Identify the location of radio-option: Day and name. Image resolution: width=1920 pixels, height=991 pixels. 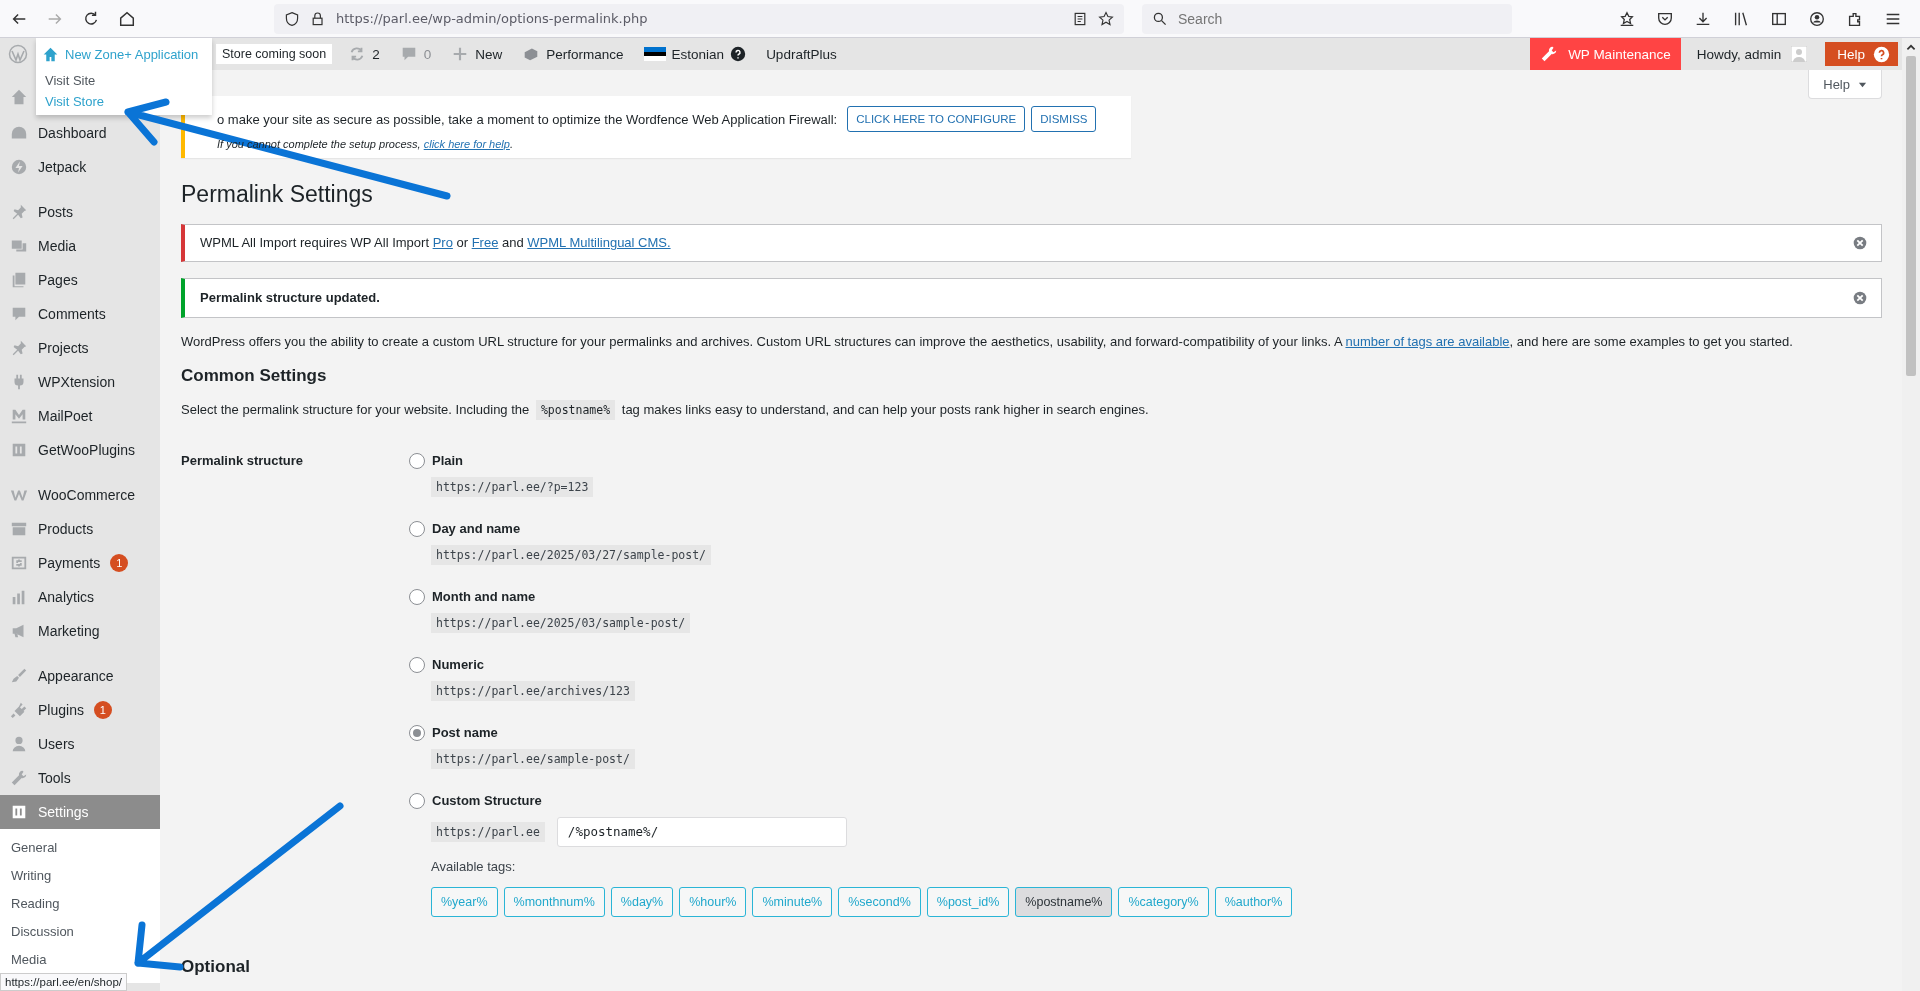
(465, 528).